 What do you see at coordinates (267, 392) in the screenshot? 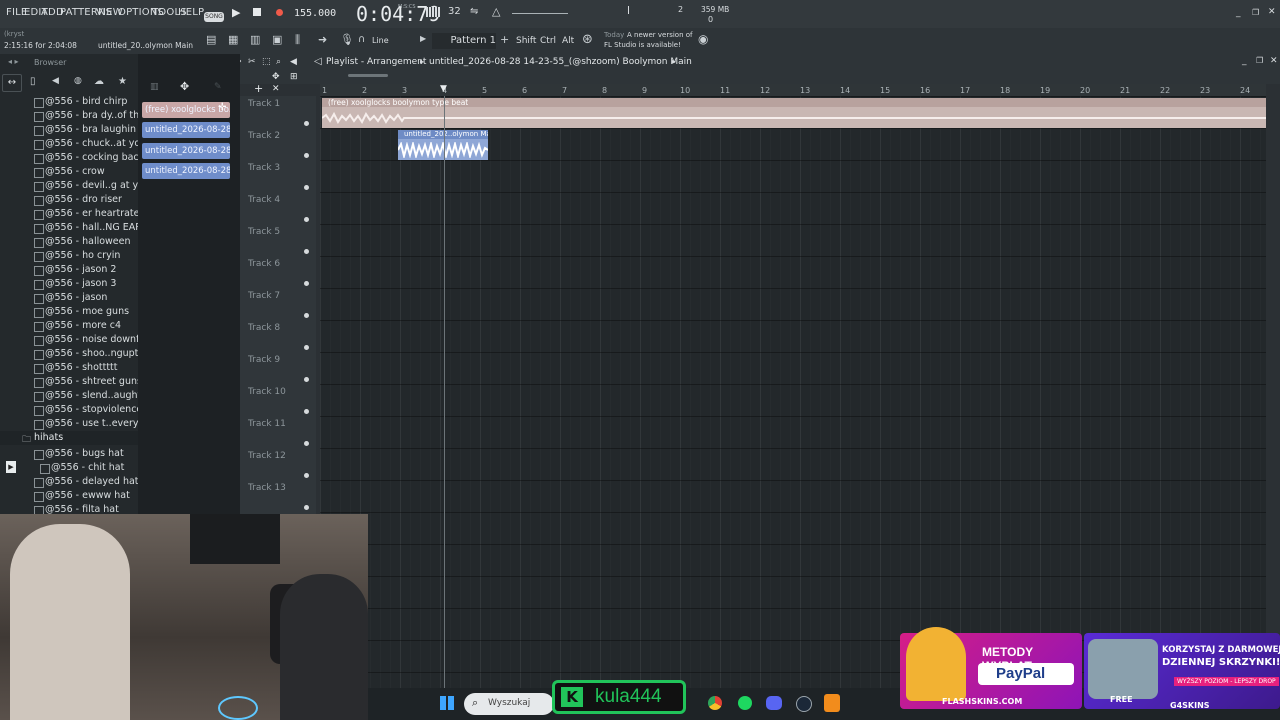
I see `track-label: Track 10` at bounding box center [267, 392].